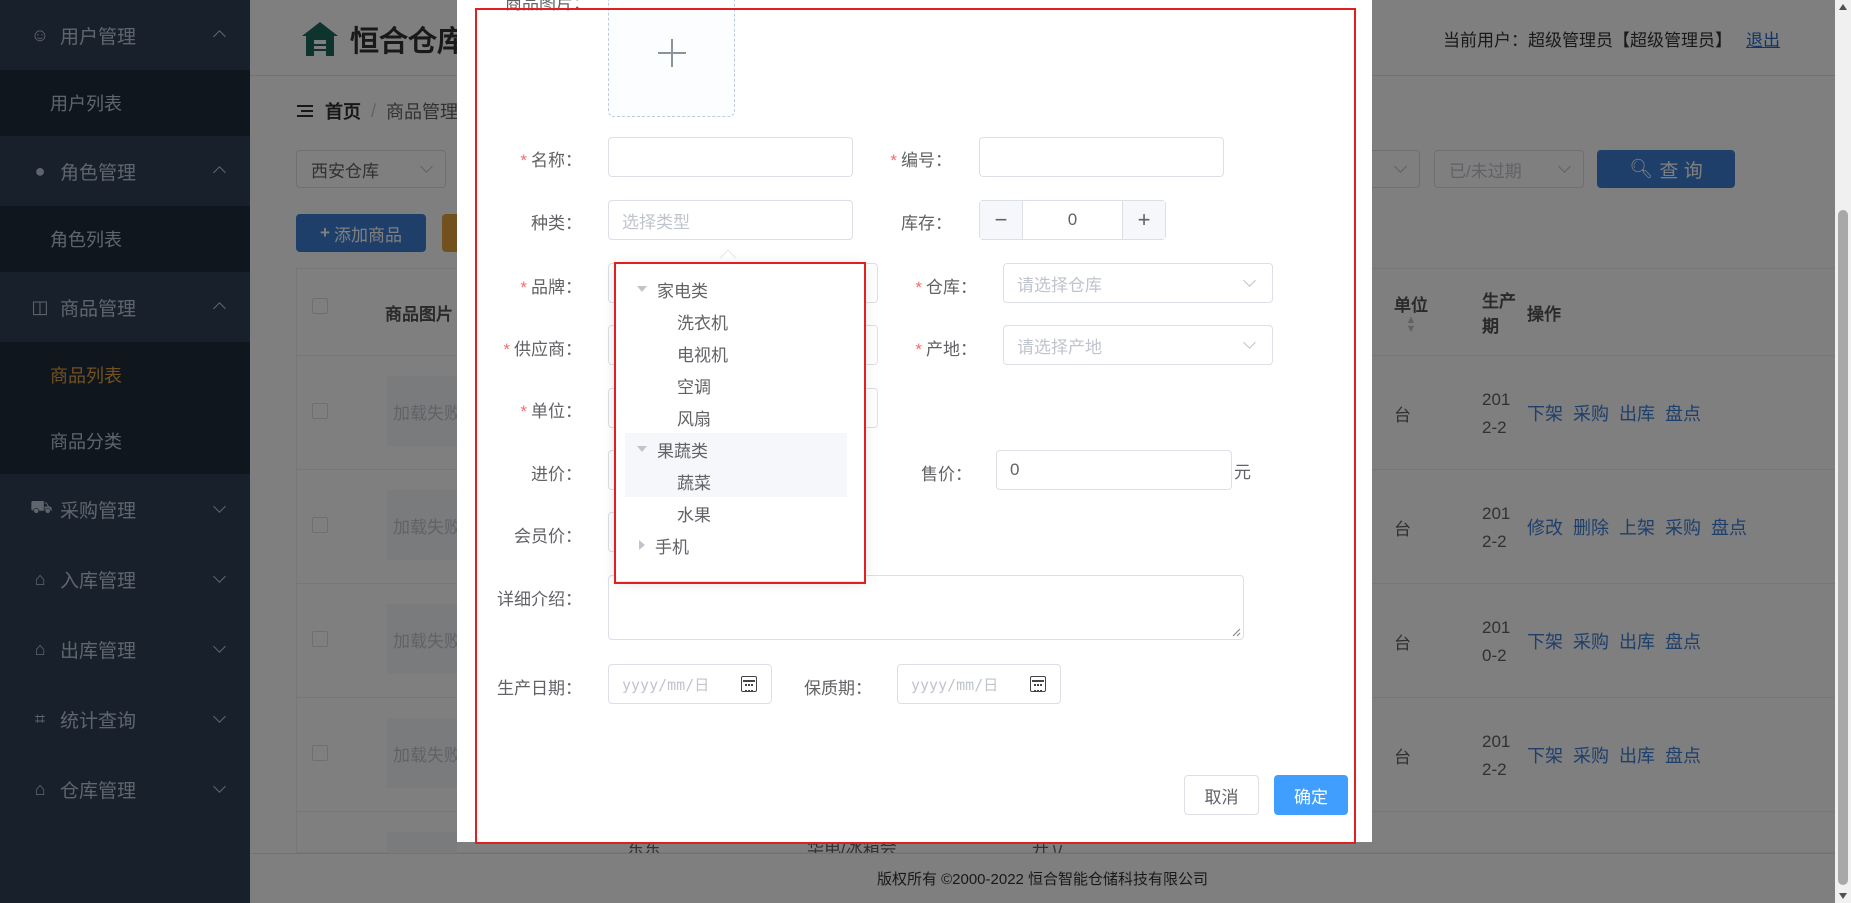 The height and width of the screenshot is (903, 1851). Describe the element at coordinates (1843, 547) in the screenshot. I see `scrollbar-thumb` at that location.